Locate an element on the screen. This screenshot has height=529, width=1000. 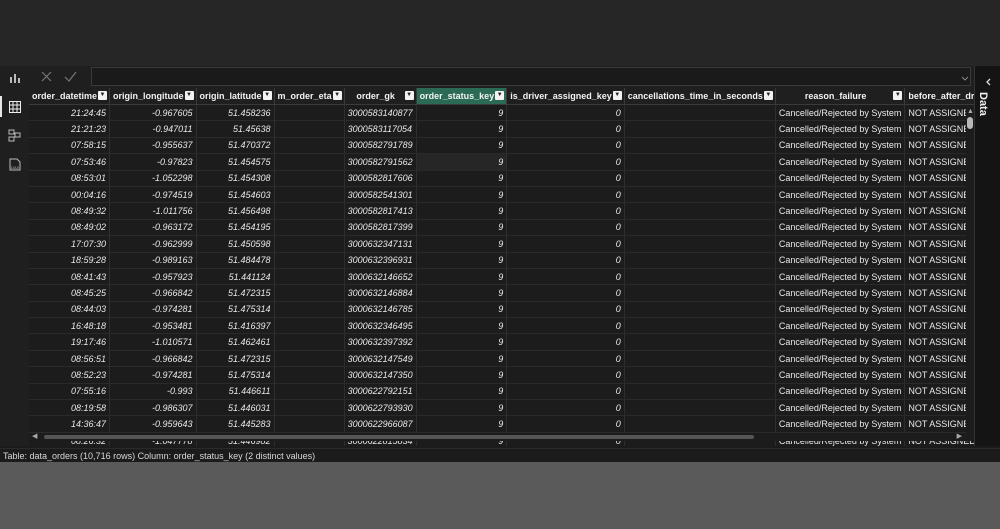
cell-order-gk: 3000632146652 is located at coordinates (380, 277).